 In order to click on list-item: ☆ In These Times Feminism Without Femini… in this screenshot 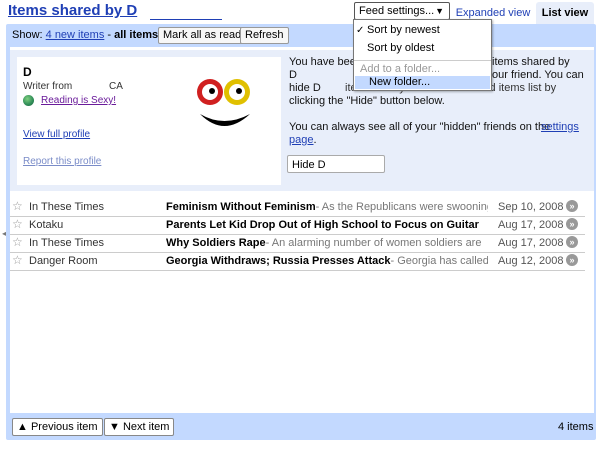, I will do `click(297, 207)`.